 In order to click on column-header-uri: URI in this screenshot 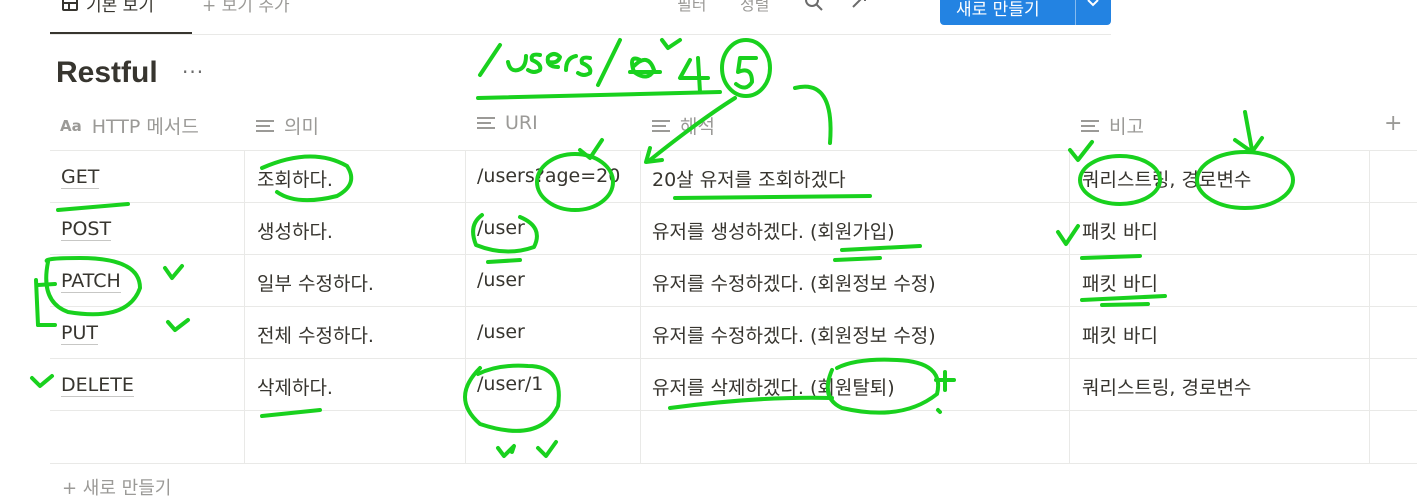, I will do `click(507, 123)`.